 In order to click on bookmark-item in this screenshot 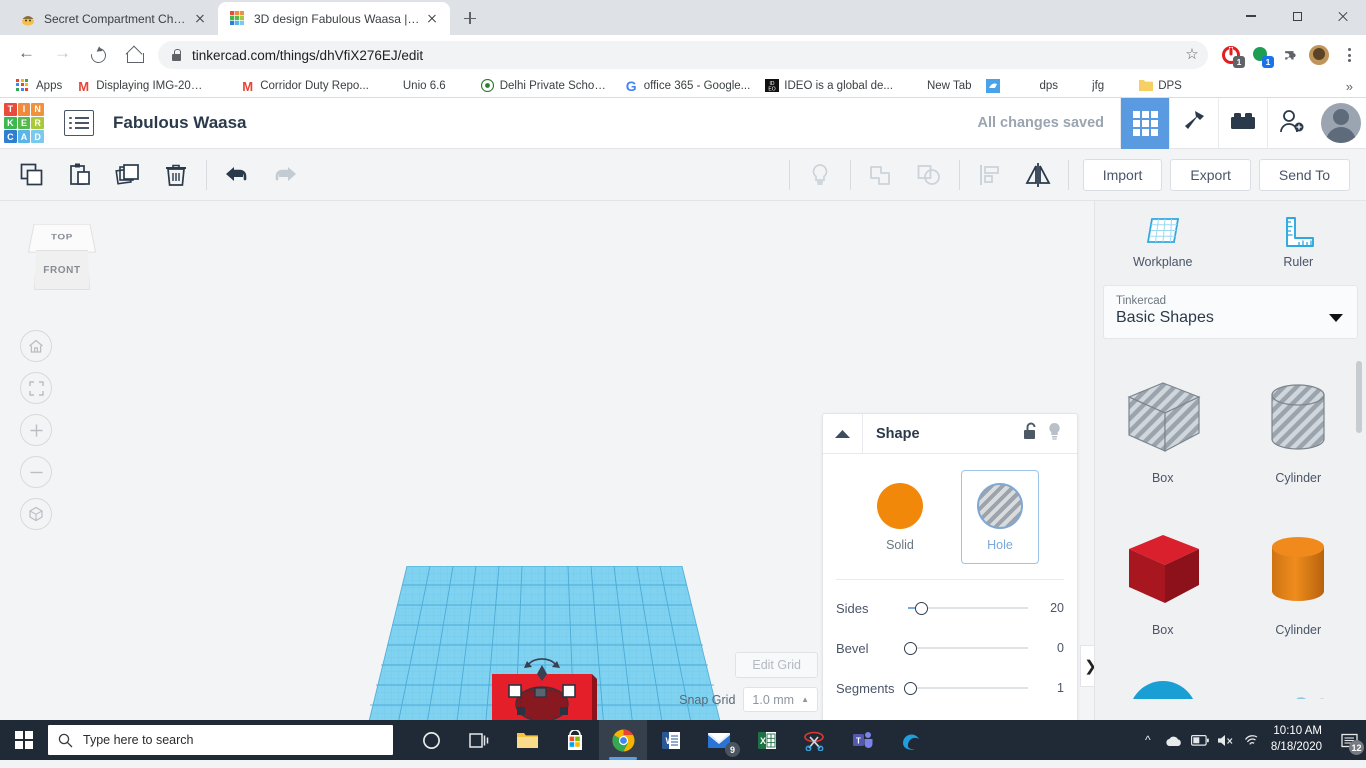, I will do `click(996, 86)`.